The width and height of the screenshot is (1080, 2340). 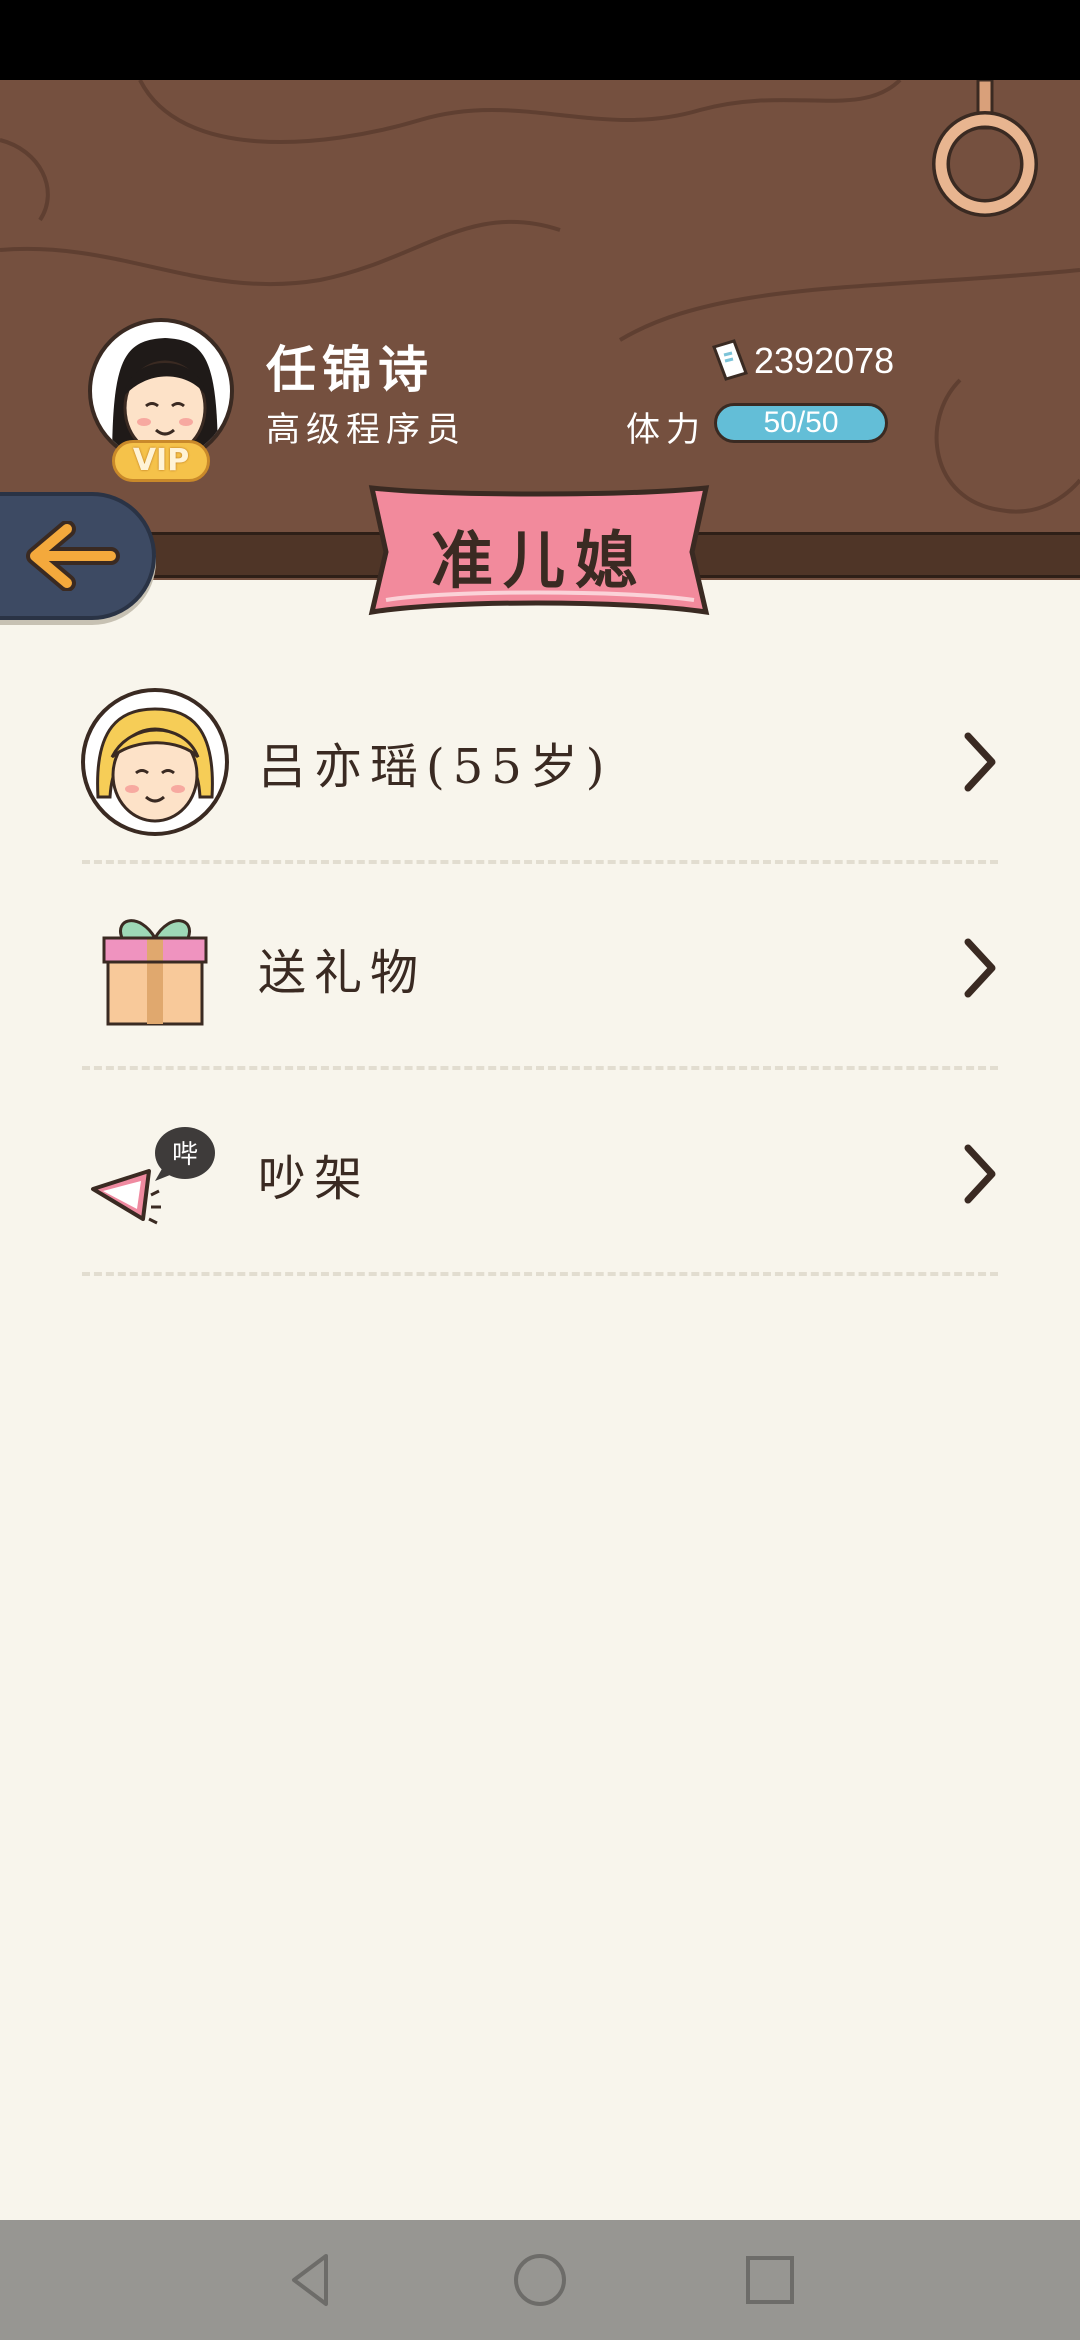 What do you see at coordinates (314, 1179) in the screenshot?
I see `list-item-label: 吵架` at bounding box center [314, 1179].